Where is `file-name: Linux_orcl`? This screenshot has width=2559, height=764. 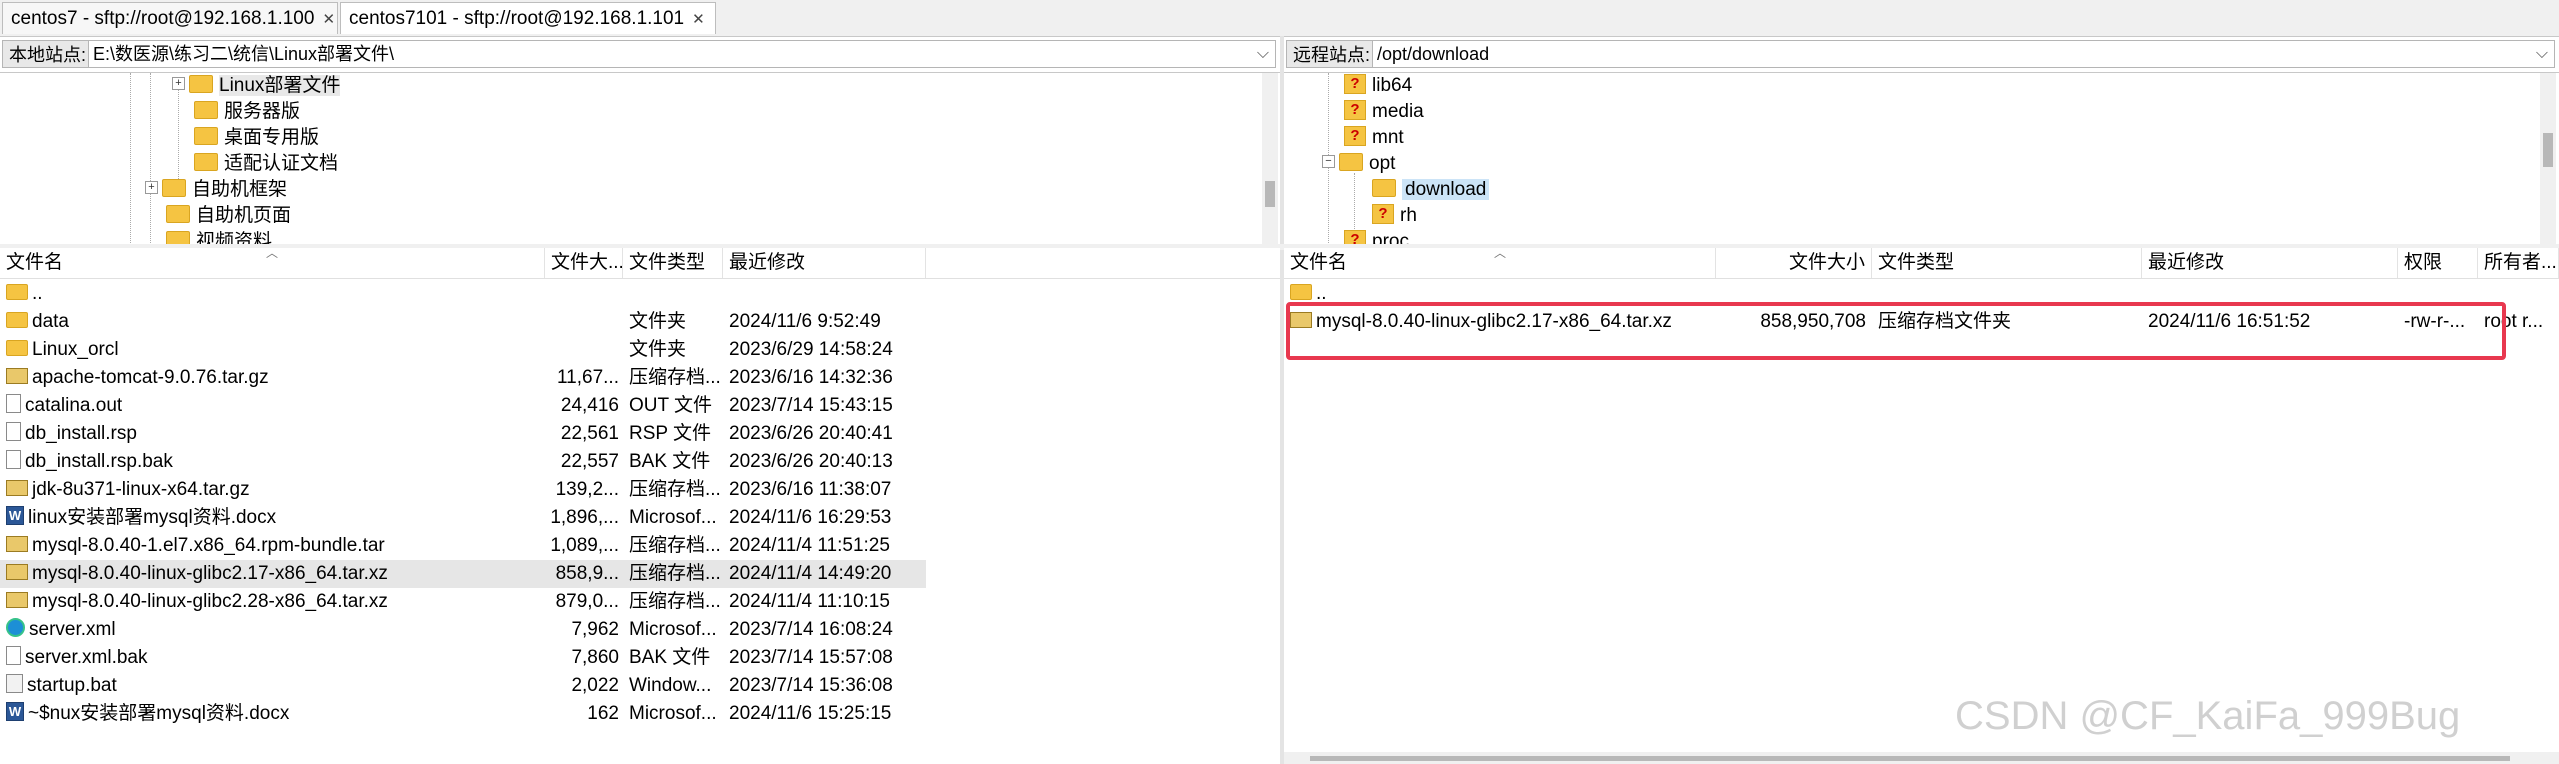
file-name: Linux_orcl is located at coordinates (75, 349).